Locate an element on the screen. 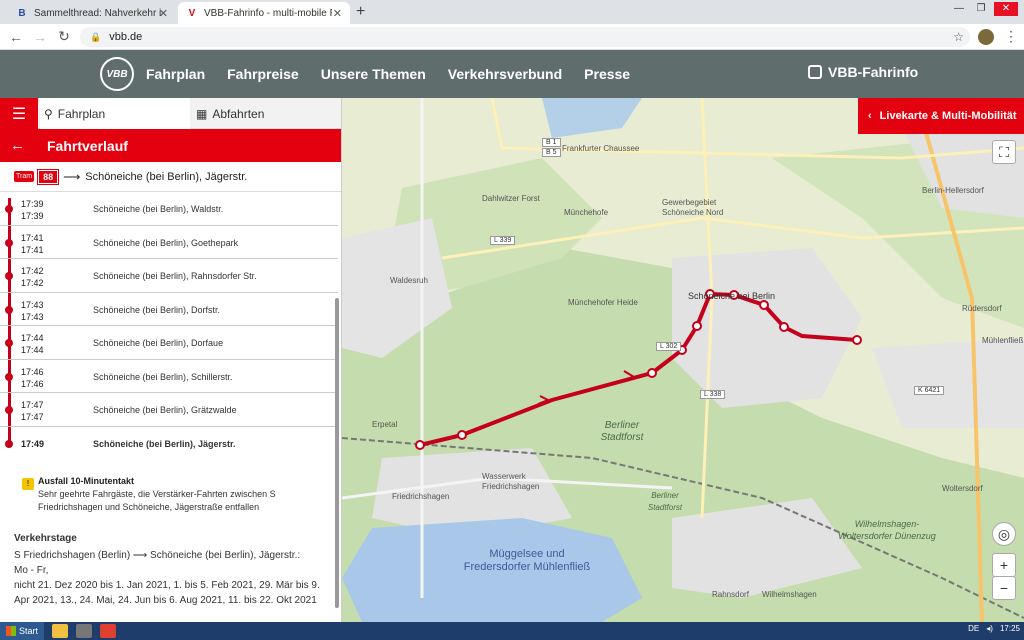  verkehrstage-title: Verkehrstage is located at coordinates (45, 538).